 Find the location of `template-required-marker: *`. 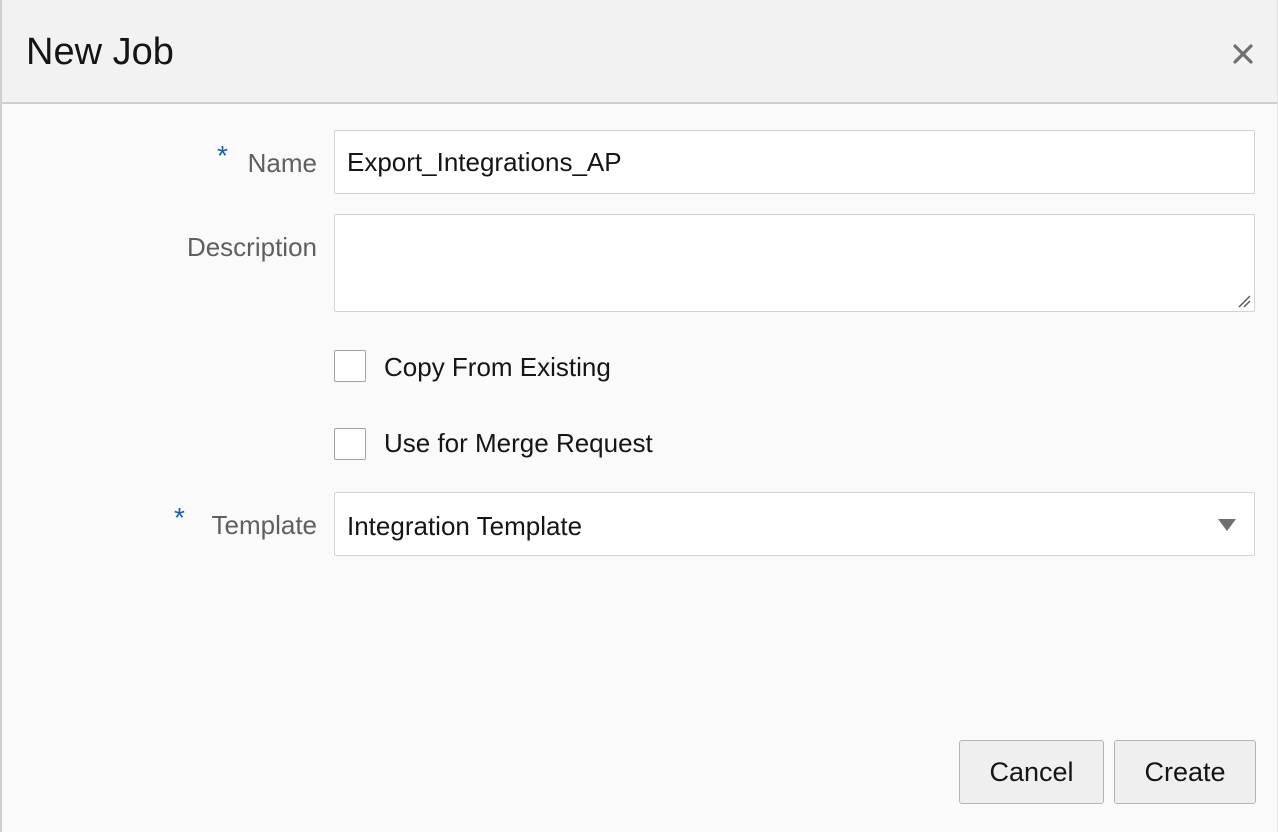

template-required-marker: * is located at coordinates (179, 517).